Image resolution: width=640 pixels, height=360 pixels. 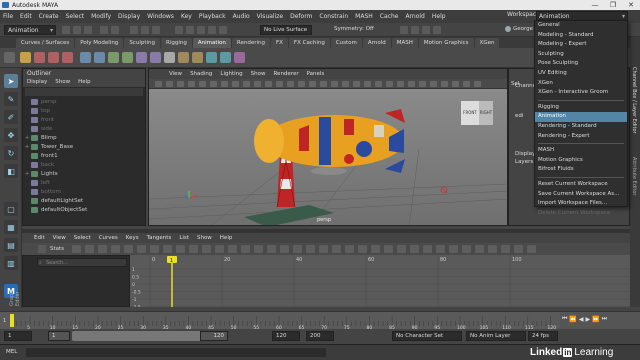 I want to click on ik-handle-icon, so click(x=225, y=57).